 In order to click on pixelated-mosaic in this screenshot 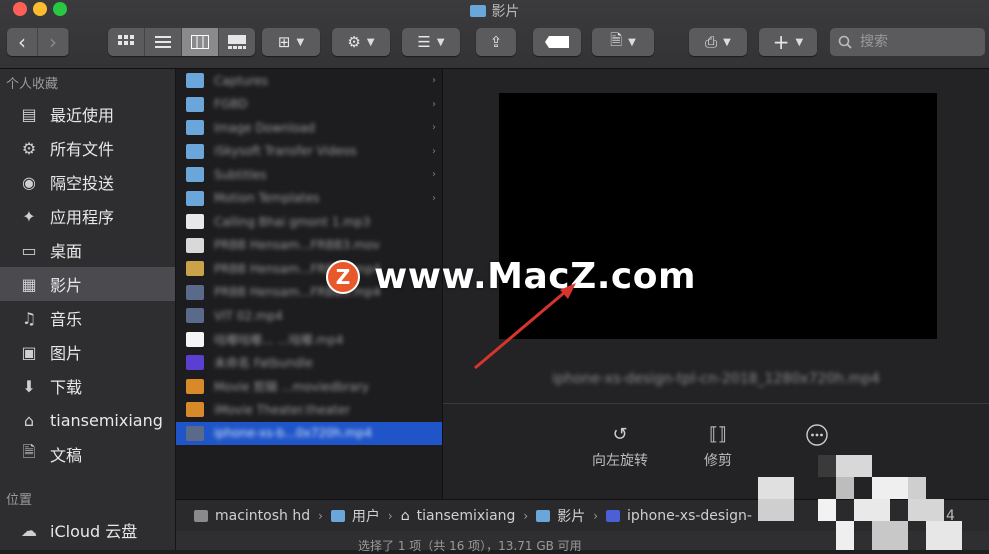, I will do `click(873, 502)`.